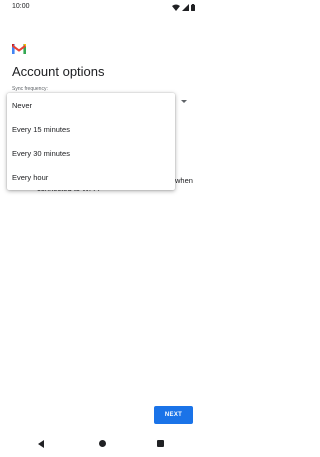  I want to click on sync-frequency-label: Sync frequency:, so click(30, 89).